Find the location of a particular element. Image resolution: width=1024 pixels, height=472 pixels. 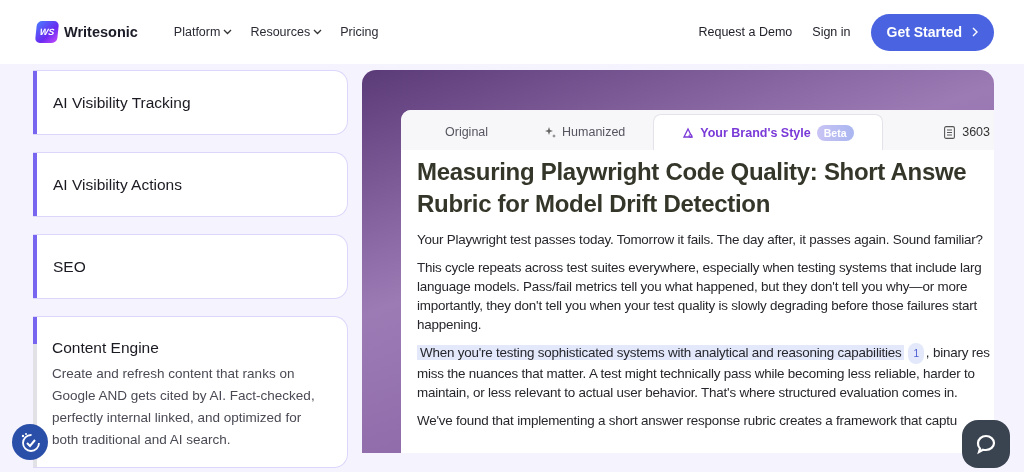

feature-card: AI Visibility Tracking is located at coordinates (190, 102).